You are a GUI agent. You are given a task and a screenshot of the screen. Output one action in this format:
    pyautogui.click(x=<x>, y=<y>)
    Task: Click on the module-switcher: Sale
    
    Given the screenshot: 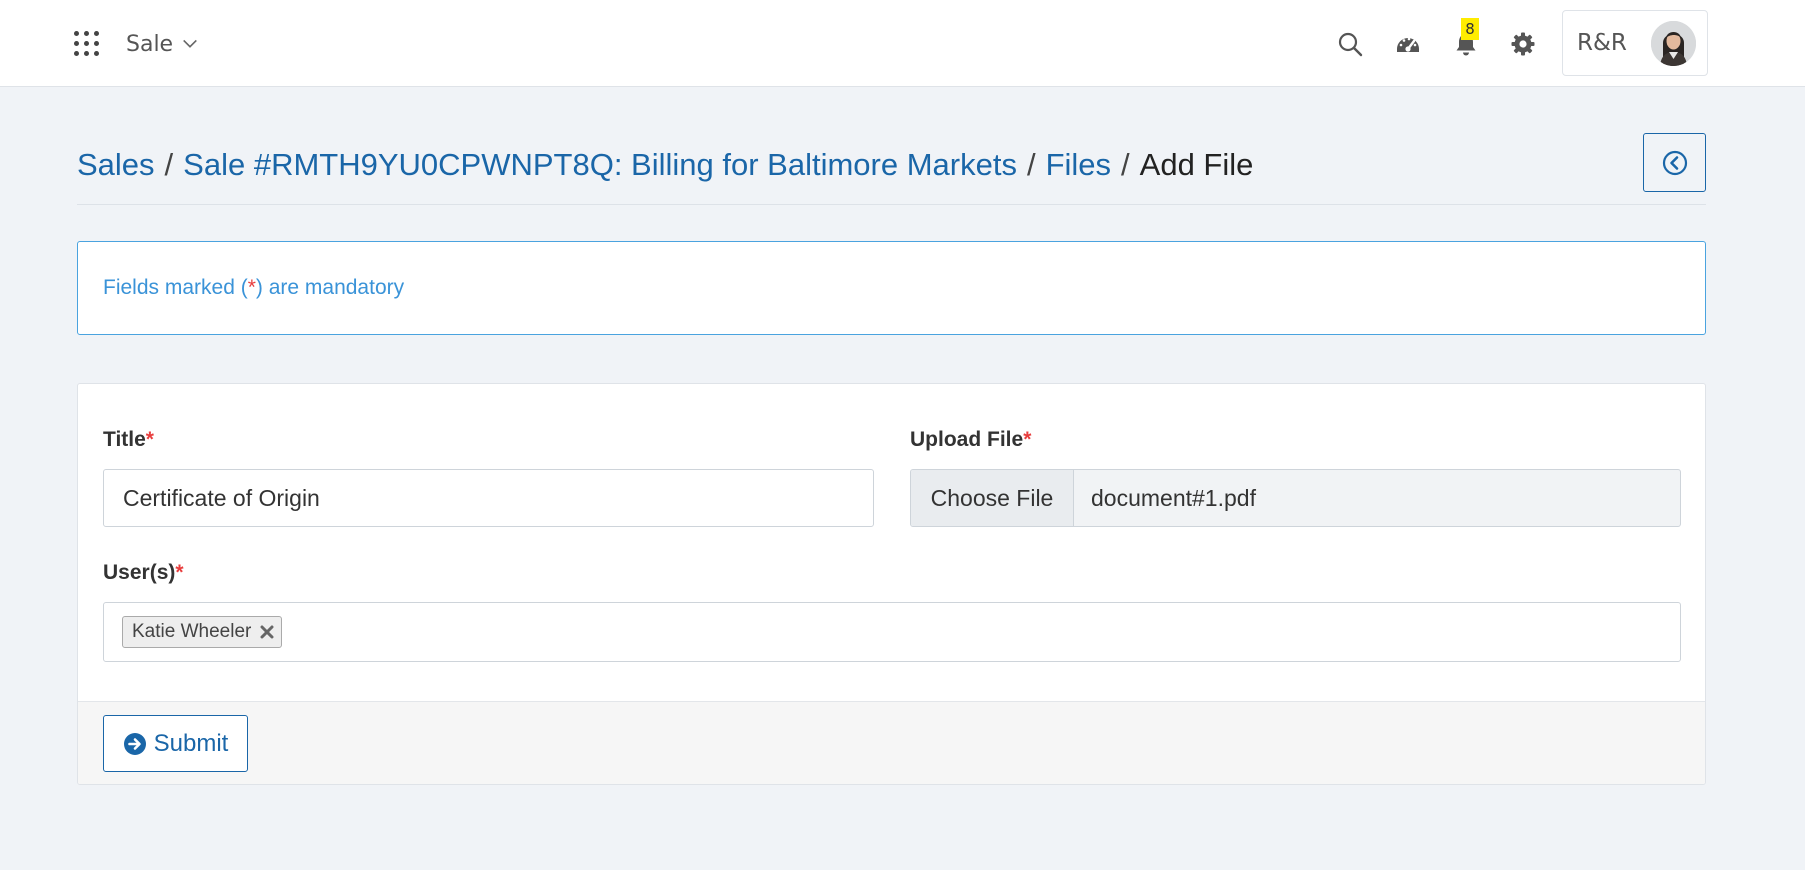 What is the action you would take?
    pyautogui.click(x=162, y=44)
    